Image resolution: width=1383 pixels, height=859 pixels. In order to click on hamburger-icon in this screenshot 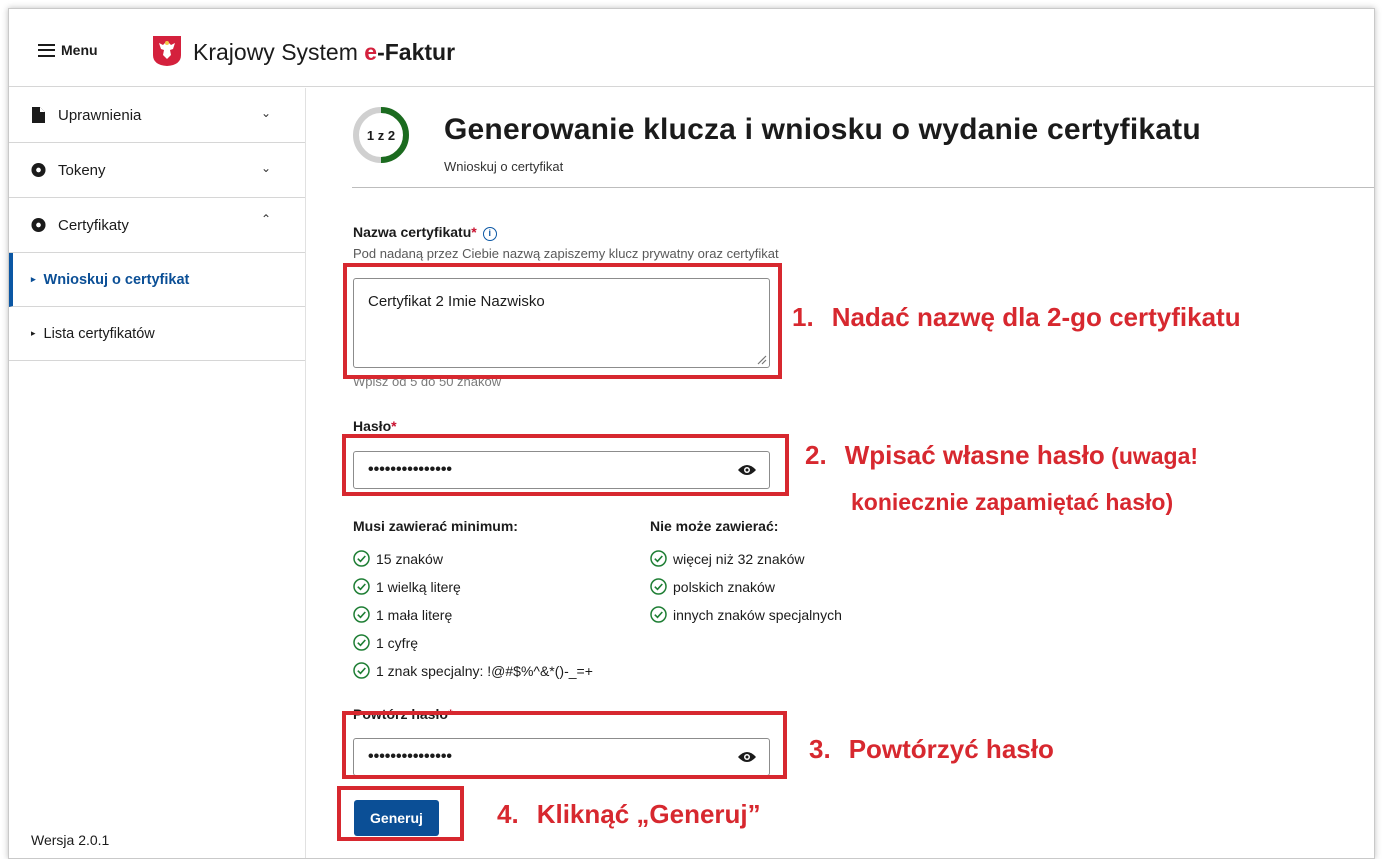, I will do `click(46, 50)`.